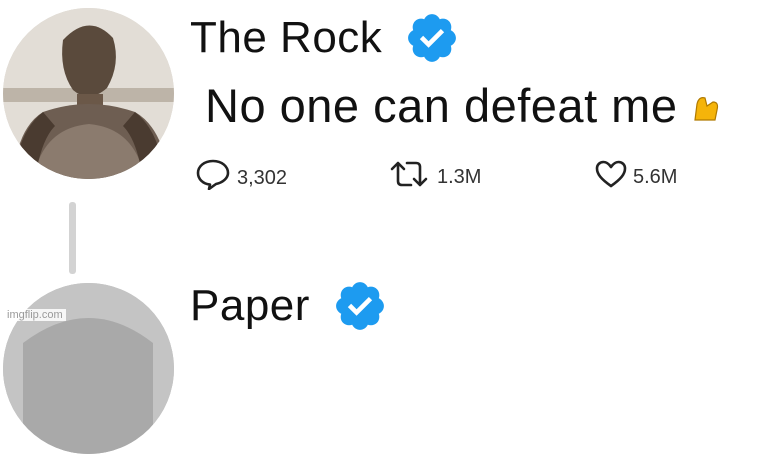  I want to click on reply-header: Paper, so click(289, 306).